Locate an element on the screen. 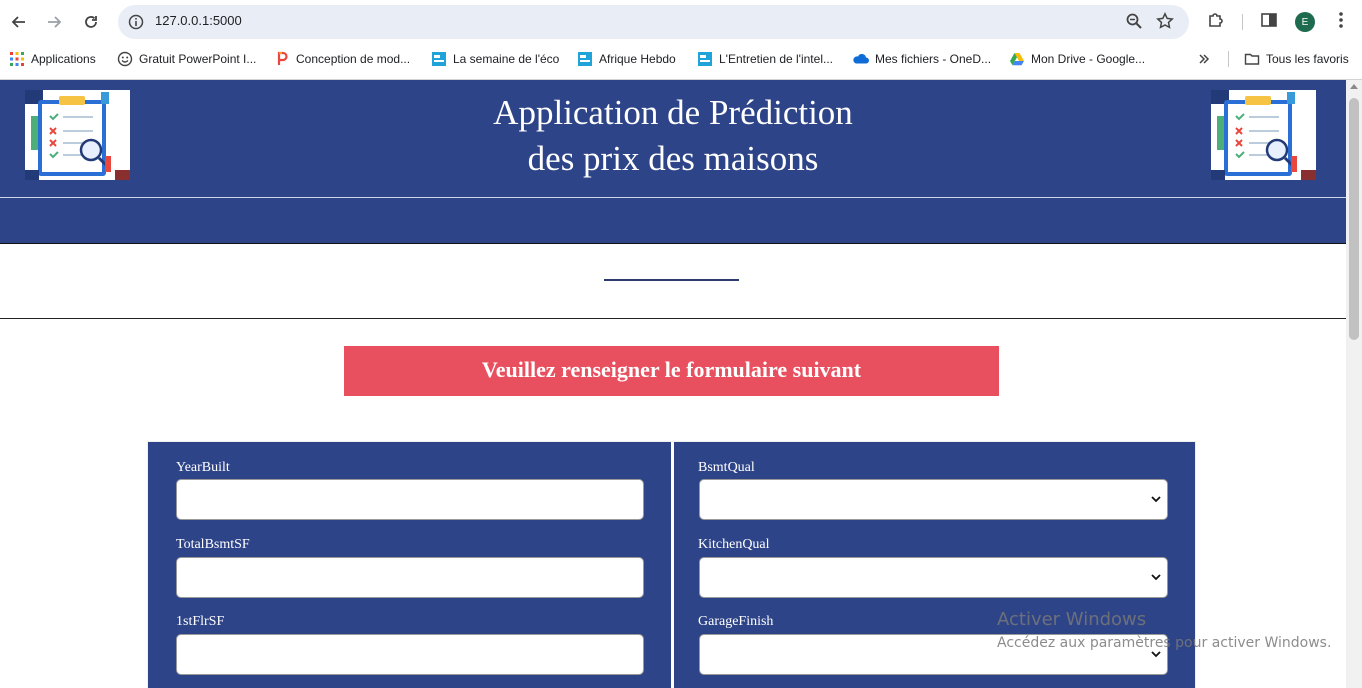 The height and width of the screenshot is (688, 1362). bookmark-star-icon is located at coordinates (1165, 23).